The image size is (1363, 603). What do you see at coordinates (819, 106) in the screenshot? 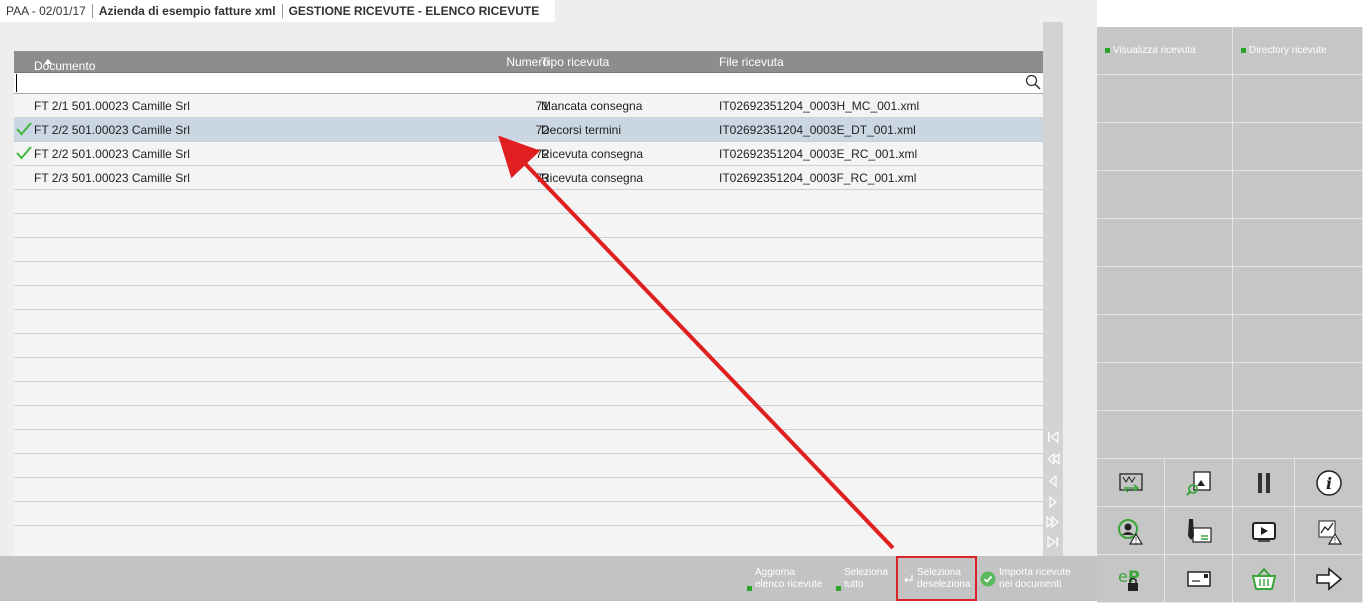
I see `cell-file: IT02692351204_0003H_MC_001.xml` at bounding box center [819, 106].